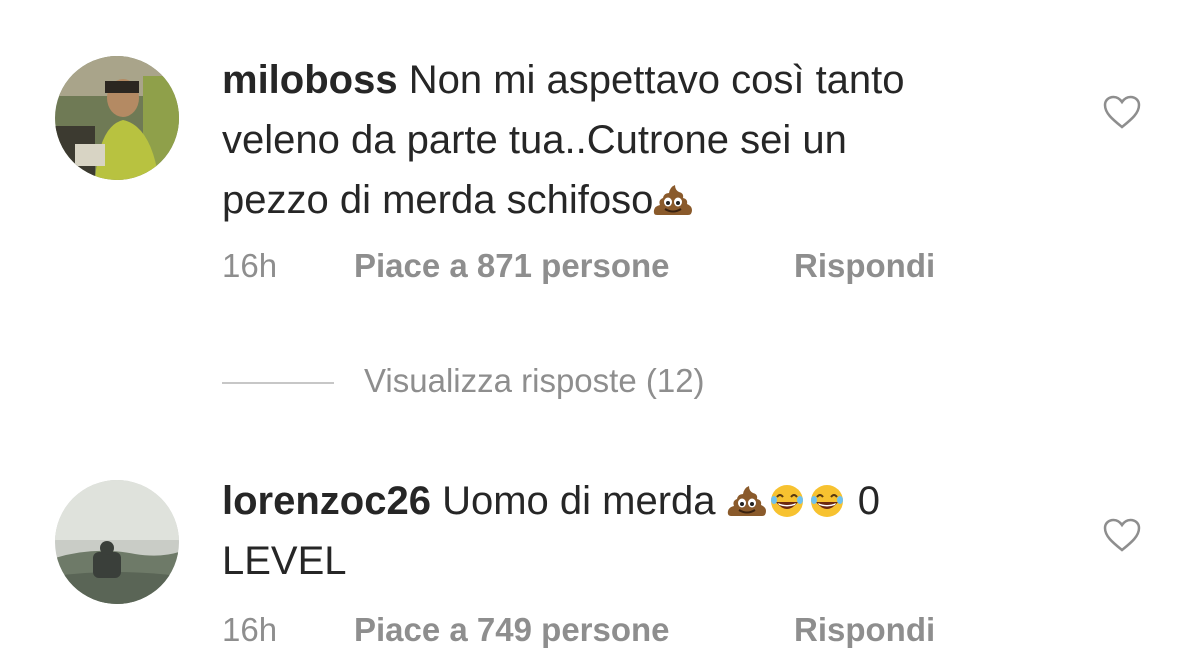  What do you see at coordinates (326, 501) in the screenshot?
I see `comment-username: lorenzoc26` at bounding box center [326, 501].